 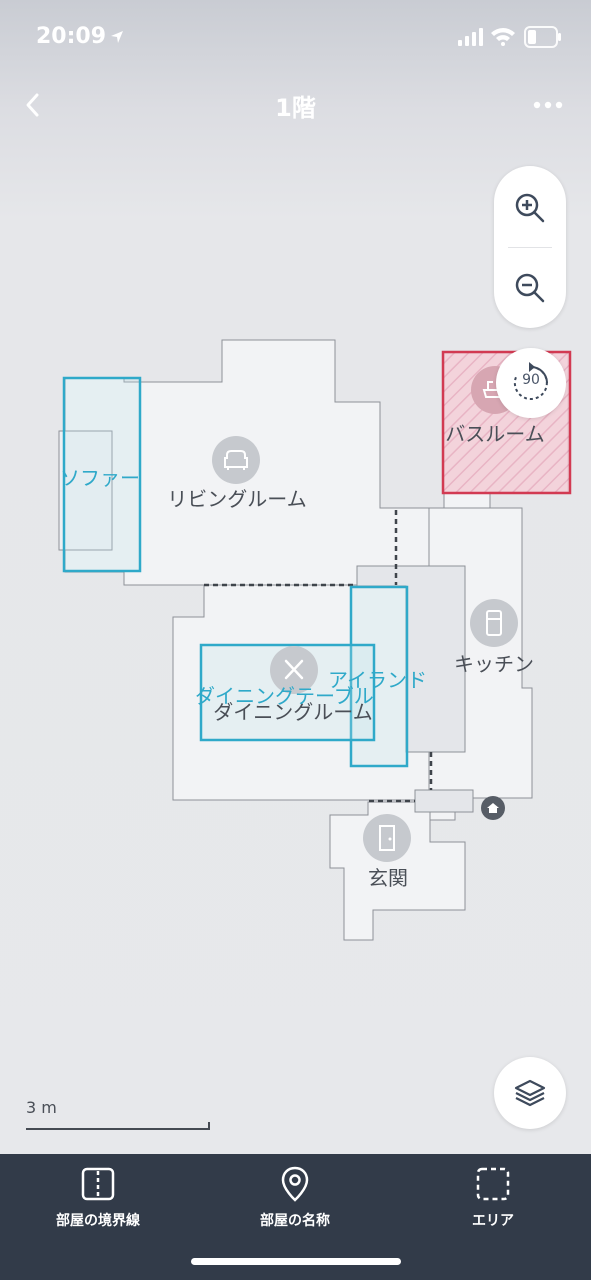 What do you see at coordinates (444, 801) in the screenshot?
I see `room-hall` at bounding box center [444, 801].